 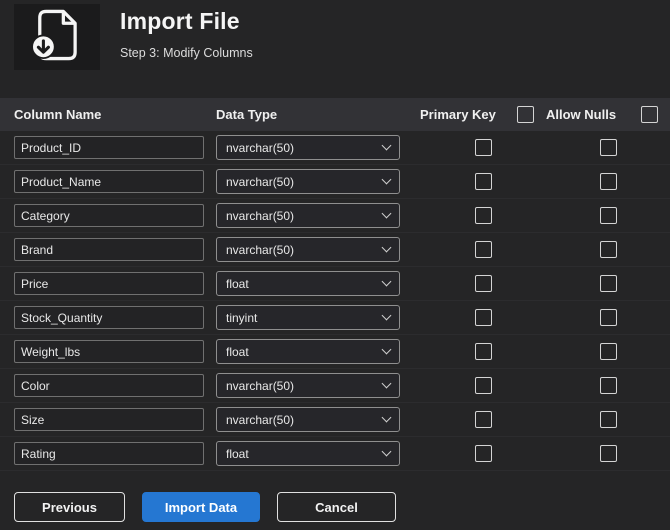 What do you see at coordinates (525, 114) in the screenshot?
I see `primary-key-select-all-checkbox` at bounding box center [525, 114].